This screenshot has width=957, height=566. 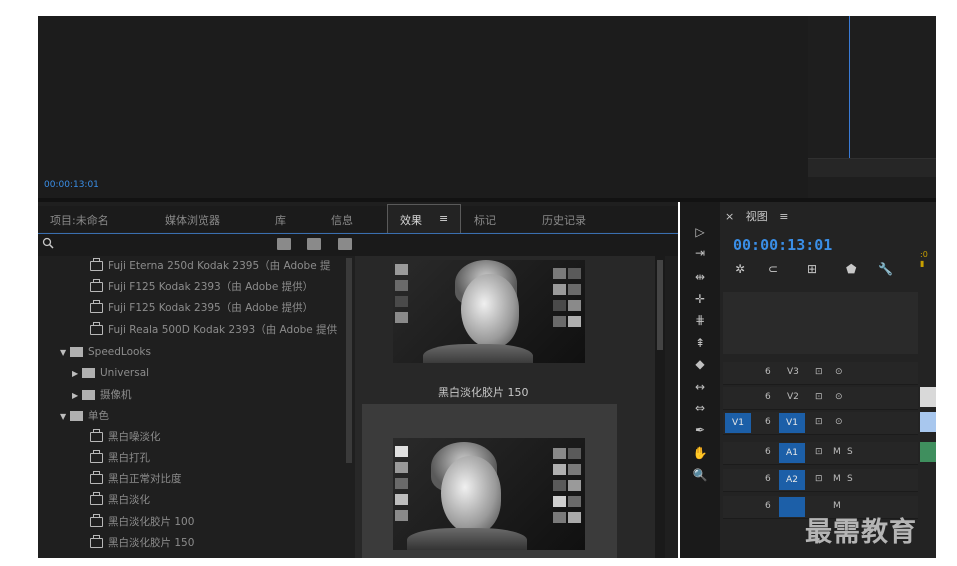 I want to click on rate-stretch-tool-icon: ⋕, so click(x=700, y=320).